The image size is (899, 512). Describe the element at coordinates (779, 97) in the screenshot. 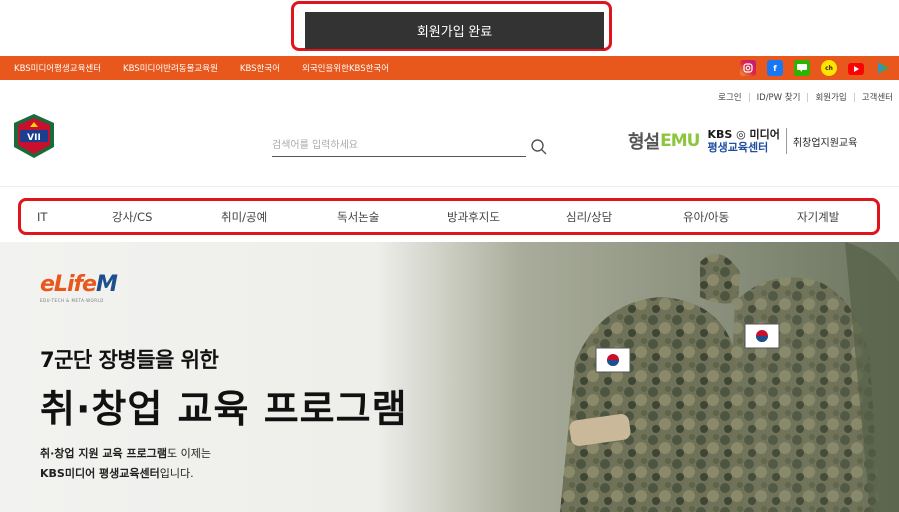

I see `find-id-pw-link: ID/PW 찾기` at that location.